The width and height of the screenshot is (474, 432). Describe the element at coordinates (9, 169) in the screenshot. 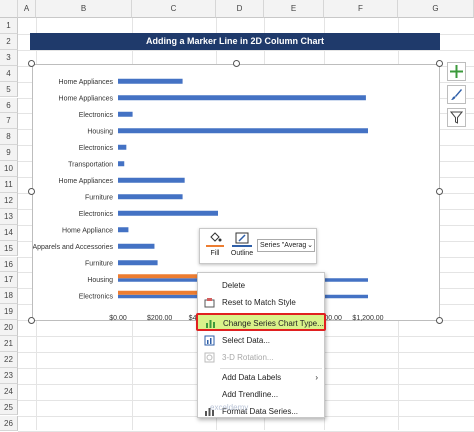

I see `row-header: 10` at that location.